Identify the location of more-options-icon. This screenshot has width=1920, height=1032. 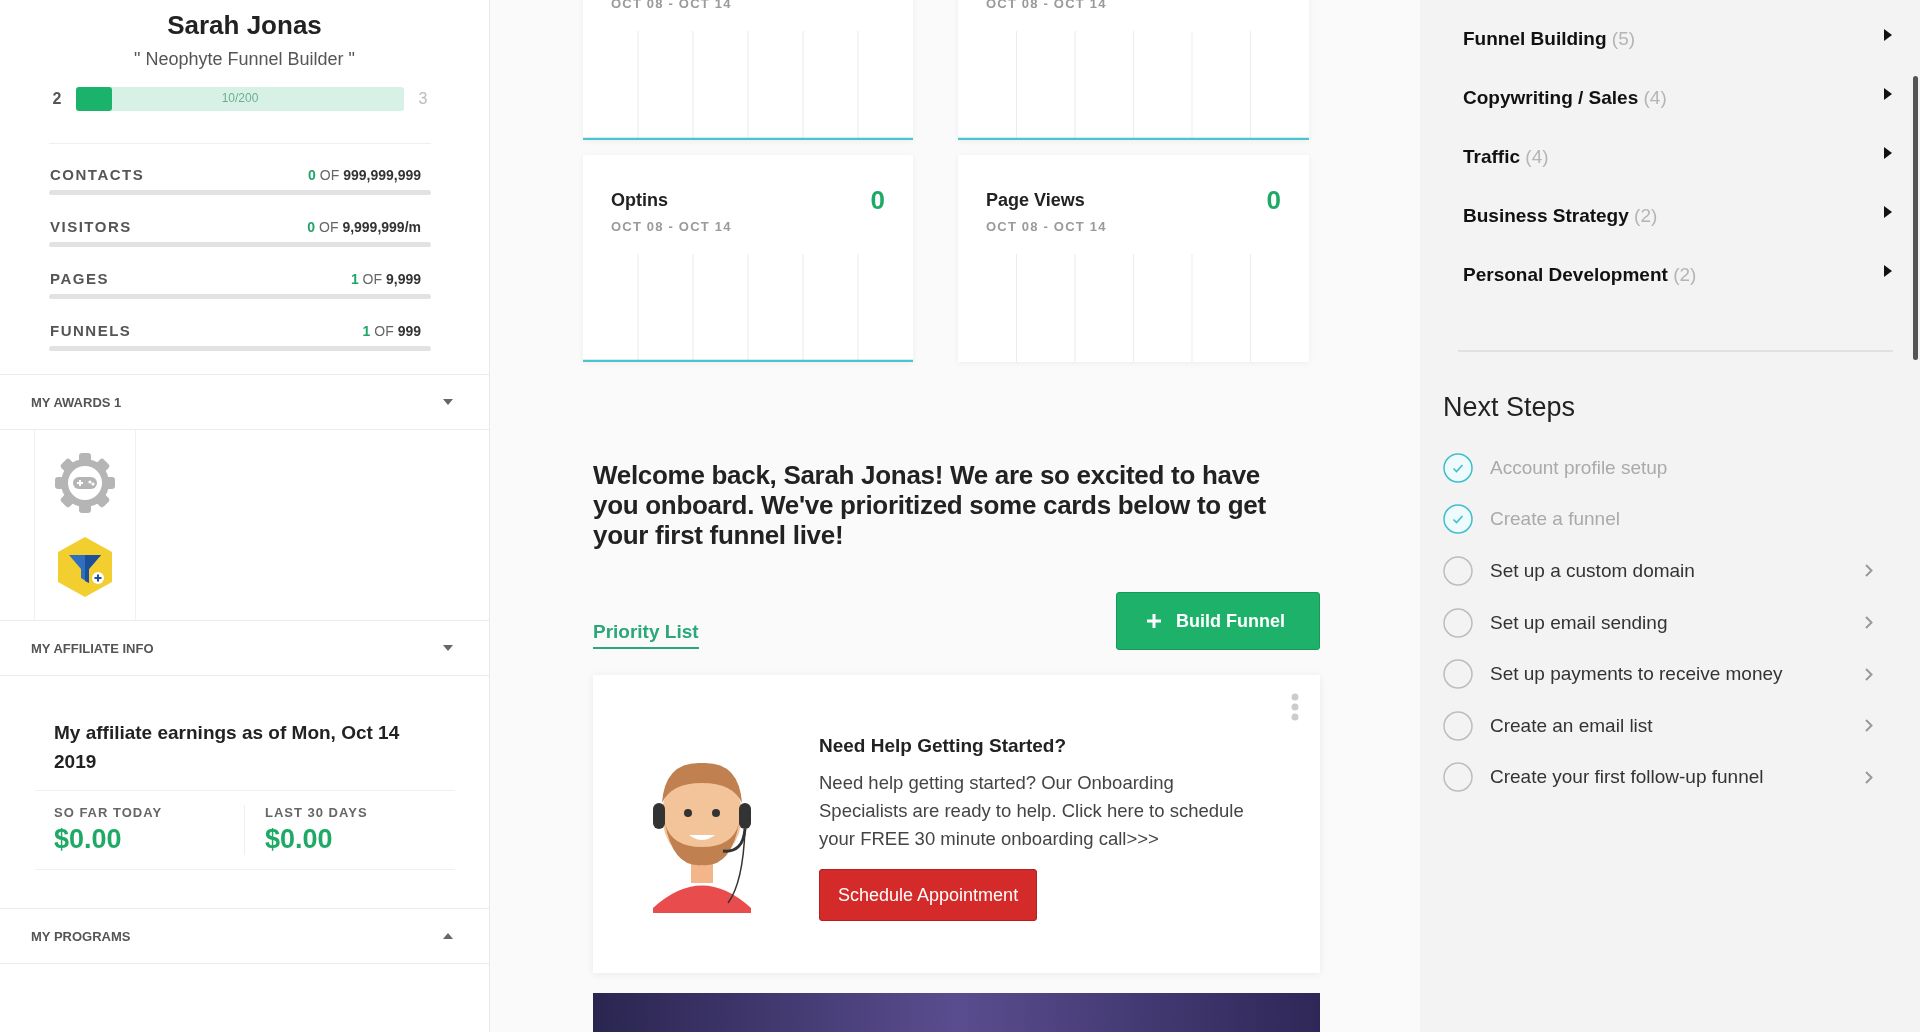
(1295, 707).